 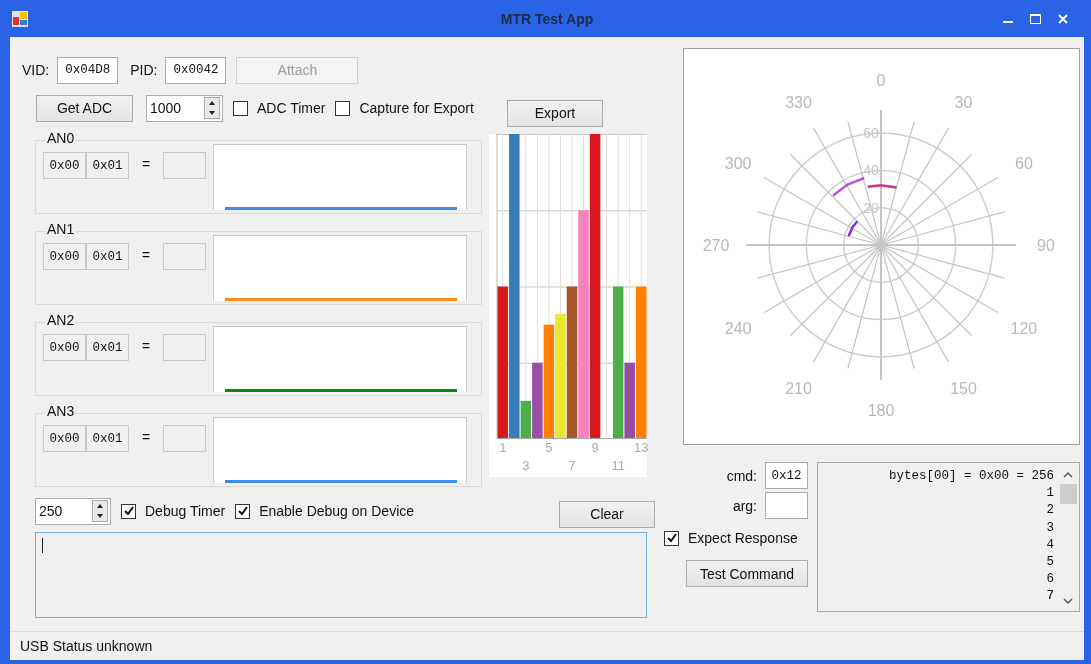 What do you see at coordinates (738, 163) in the screenshot?
I see `angle-label: 300` at bounding box center [738, 163].